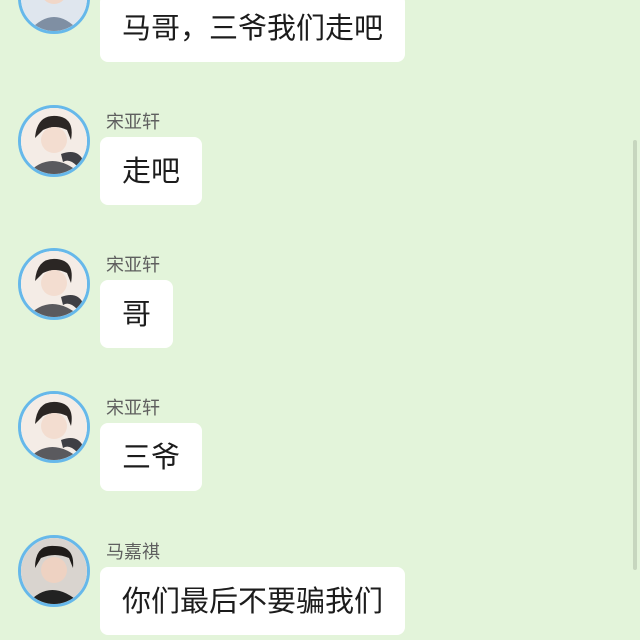 The image size is (640, 640). What do you see at coordinates (151, 457) in the screenshot?
I see `message-bubble: 三爷` at bounding box center [151, 457].